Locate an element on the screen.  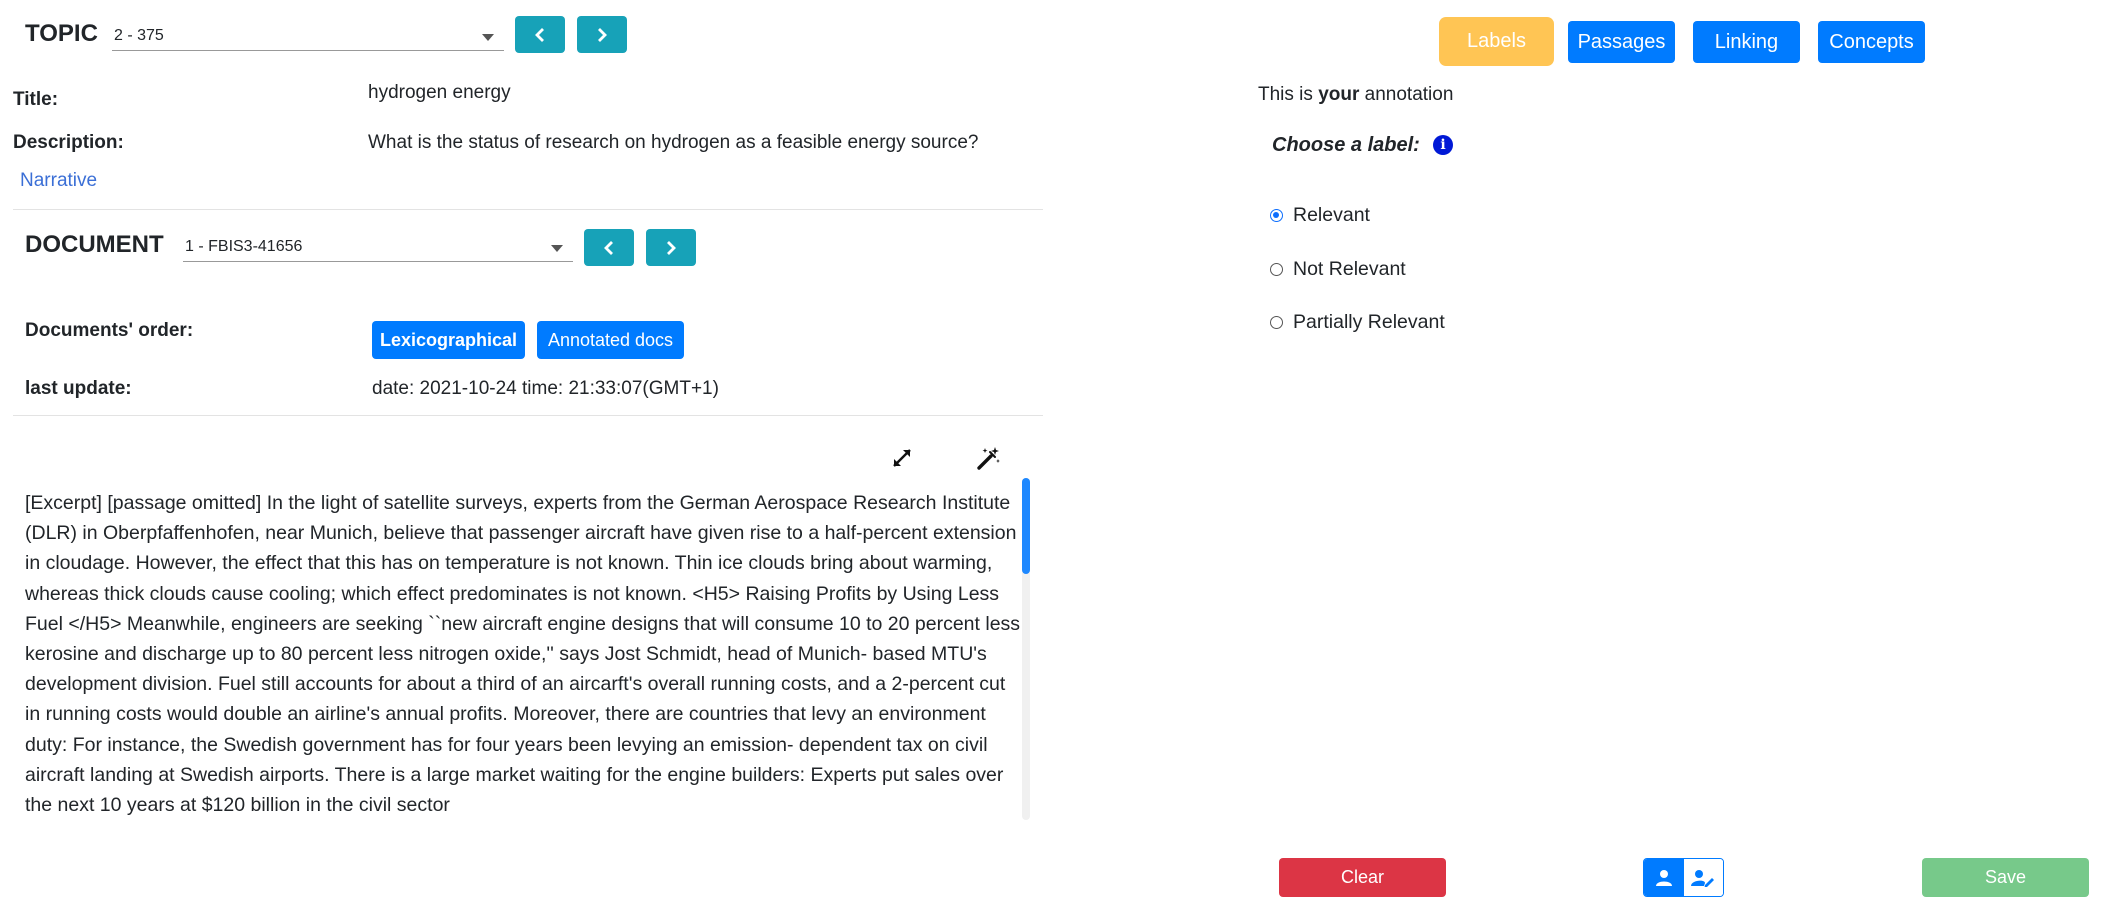
order-lexicographical-button: Lexicographical is located at coordinates (448, 340).